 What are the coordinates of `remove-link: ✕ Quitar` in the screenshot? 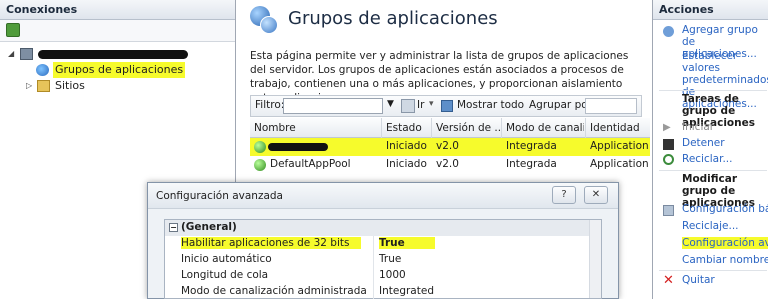 It's located at (710, 280).